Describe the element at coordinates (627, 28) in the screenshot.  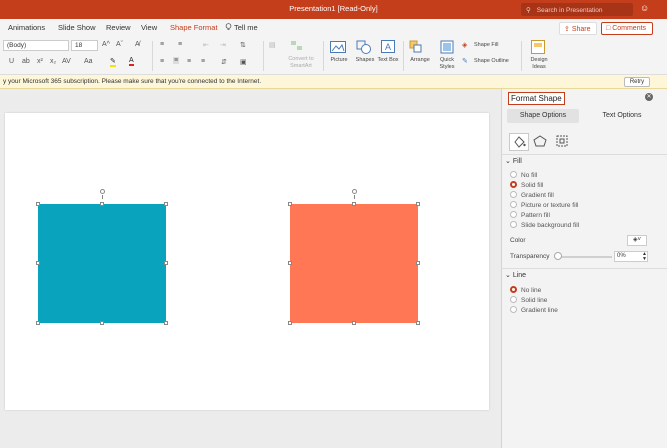
I see `comments-button: □ Comments` at that location.